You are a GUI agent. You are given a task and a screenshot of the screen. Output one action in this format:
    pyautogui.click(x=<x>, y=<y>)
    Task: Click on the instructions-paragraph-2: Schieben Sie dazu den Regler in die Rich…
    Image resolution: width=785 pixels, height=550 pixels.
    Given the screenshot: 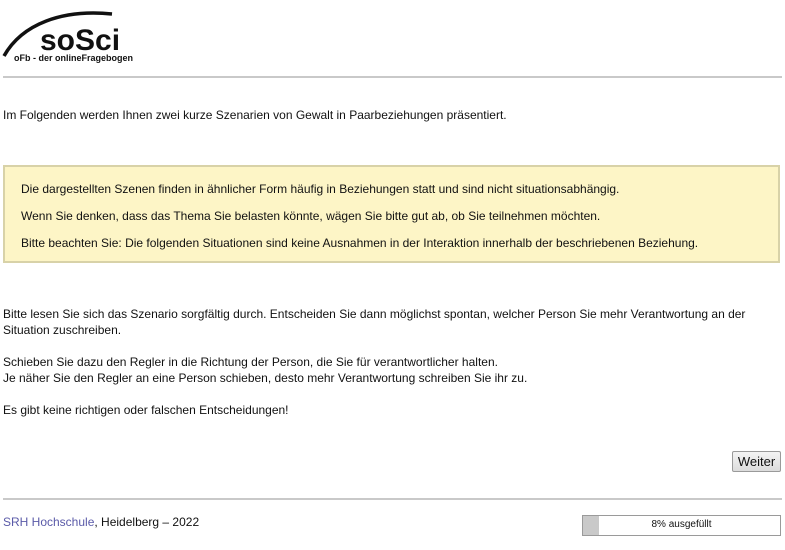 What is the action you would take?
    pyautogui.click(x=393, y=370)
    